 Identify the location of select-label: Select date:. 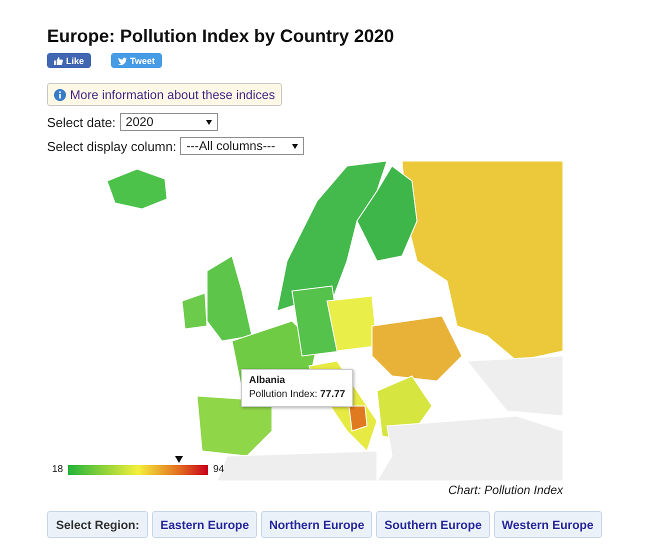
(81, 122).